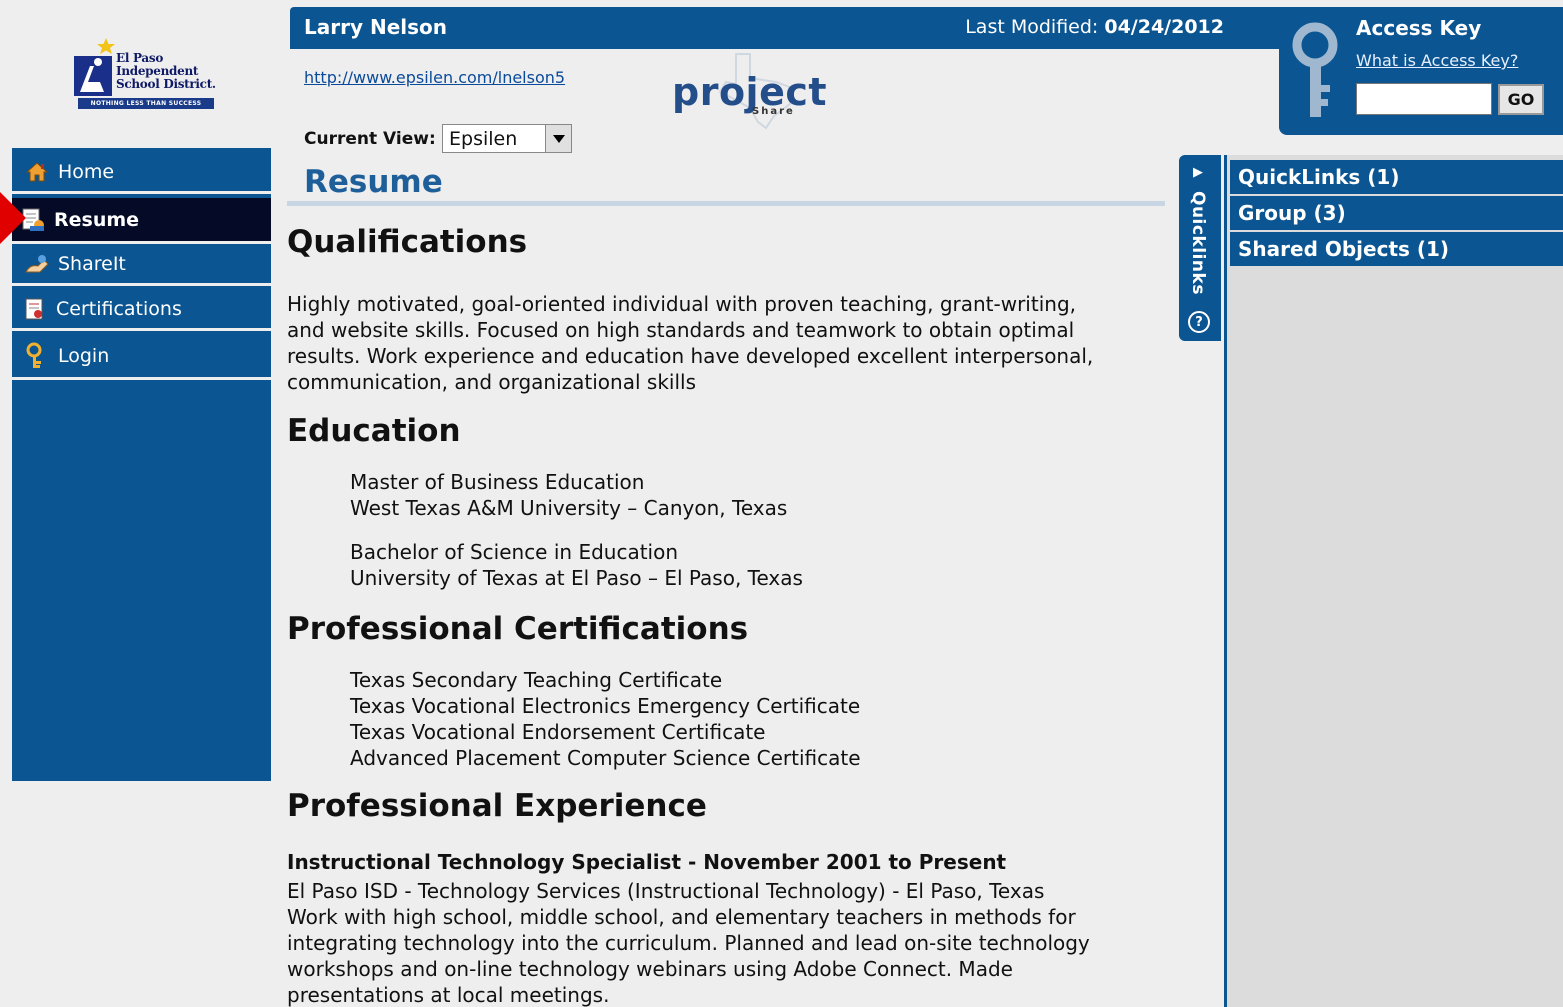  What do you see at coordinates (497, 482) in the screenshot?
I see `education-degree: Master of Business Education` at bounding box center [497, 482].